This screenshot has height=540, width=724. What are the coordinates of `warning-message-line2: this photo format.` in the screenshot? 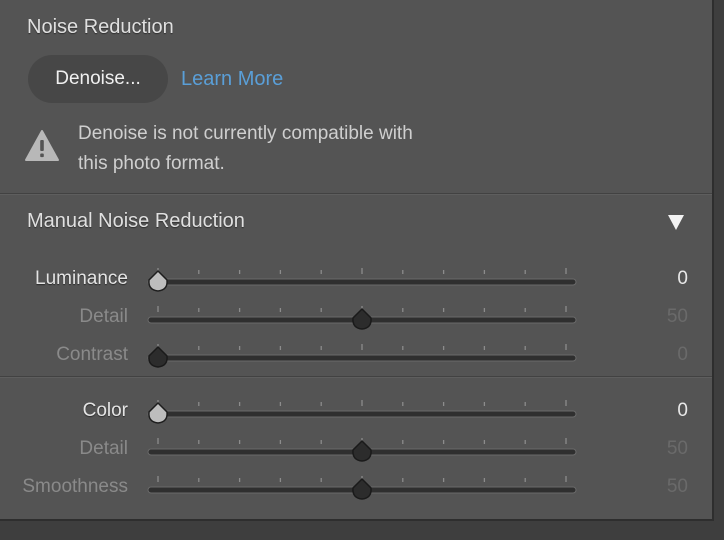 It's located at (151, 163).